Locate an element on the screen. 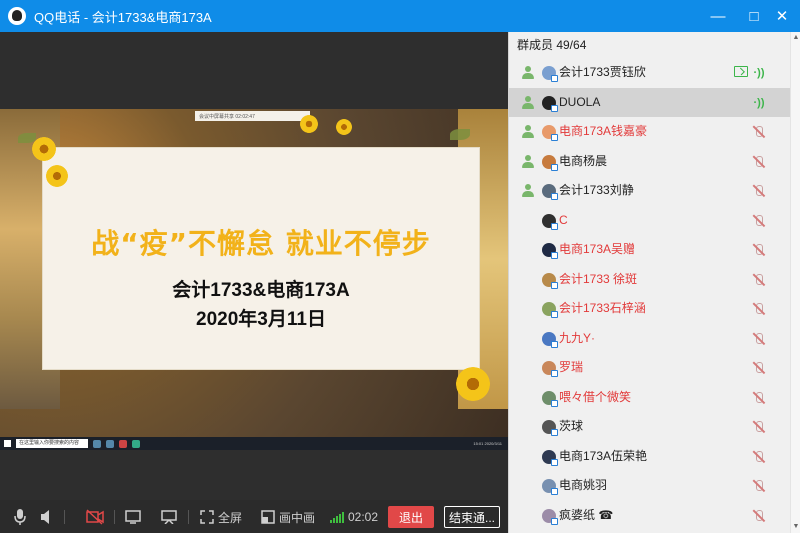 The width and height of the screenshot is (800, 533). share-screen-button is located at coordinates (133, 517).